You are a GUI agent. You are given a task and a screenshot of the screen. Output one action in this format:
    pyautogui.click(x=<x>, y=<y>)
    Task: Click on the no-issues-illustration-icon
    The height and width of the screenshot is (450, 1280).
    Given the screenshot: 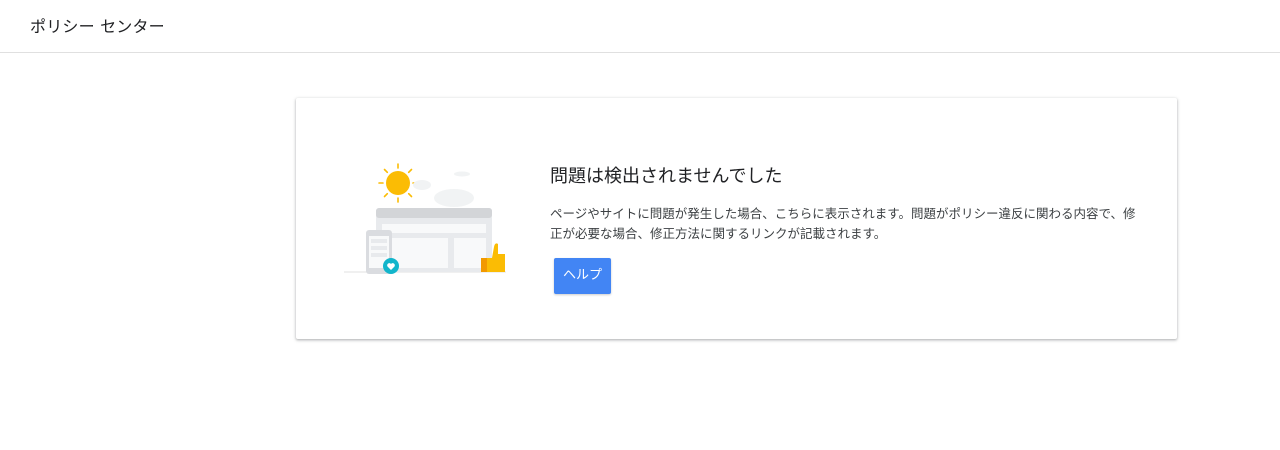 What is the action you would take?
    pyautogui.click(x=425, y=218)
    